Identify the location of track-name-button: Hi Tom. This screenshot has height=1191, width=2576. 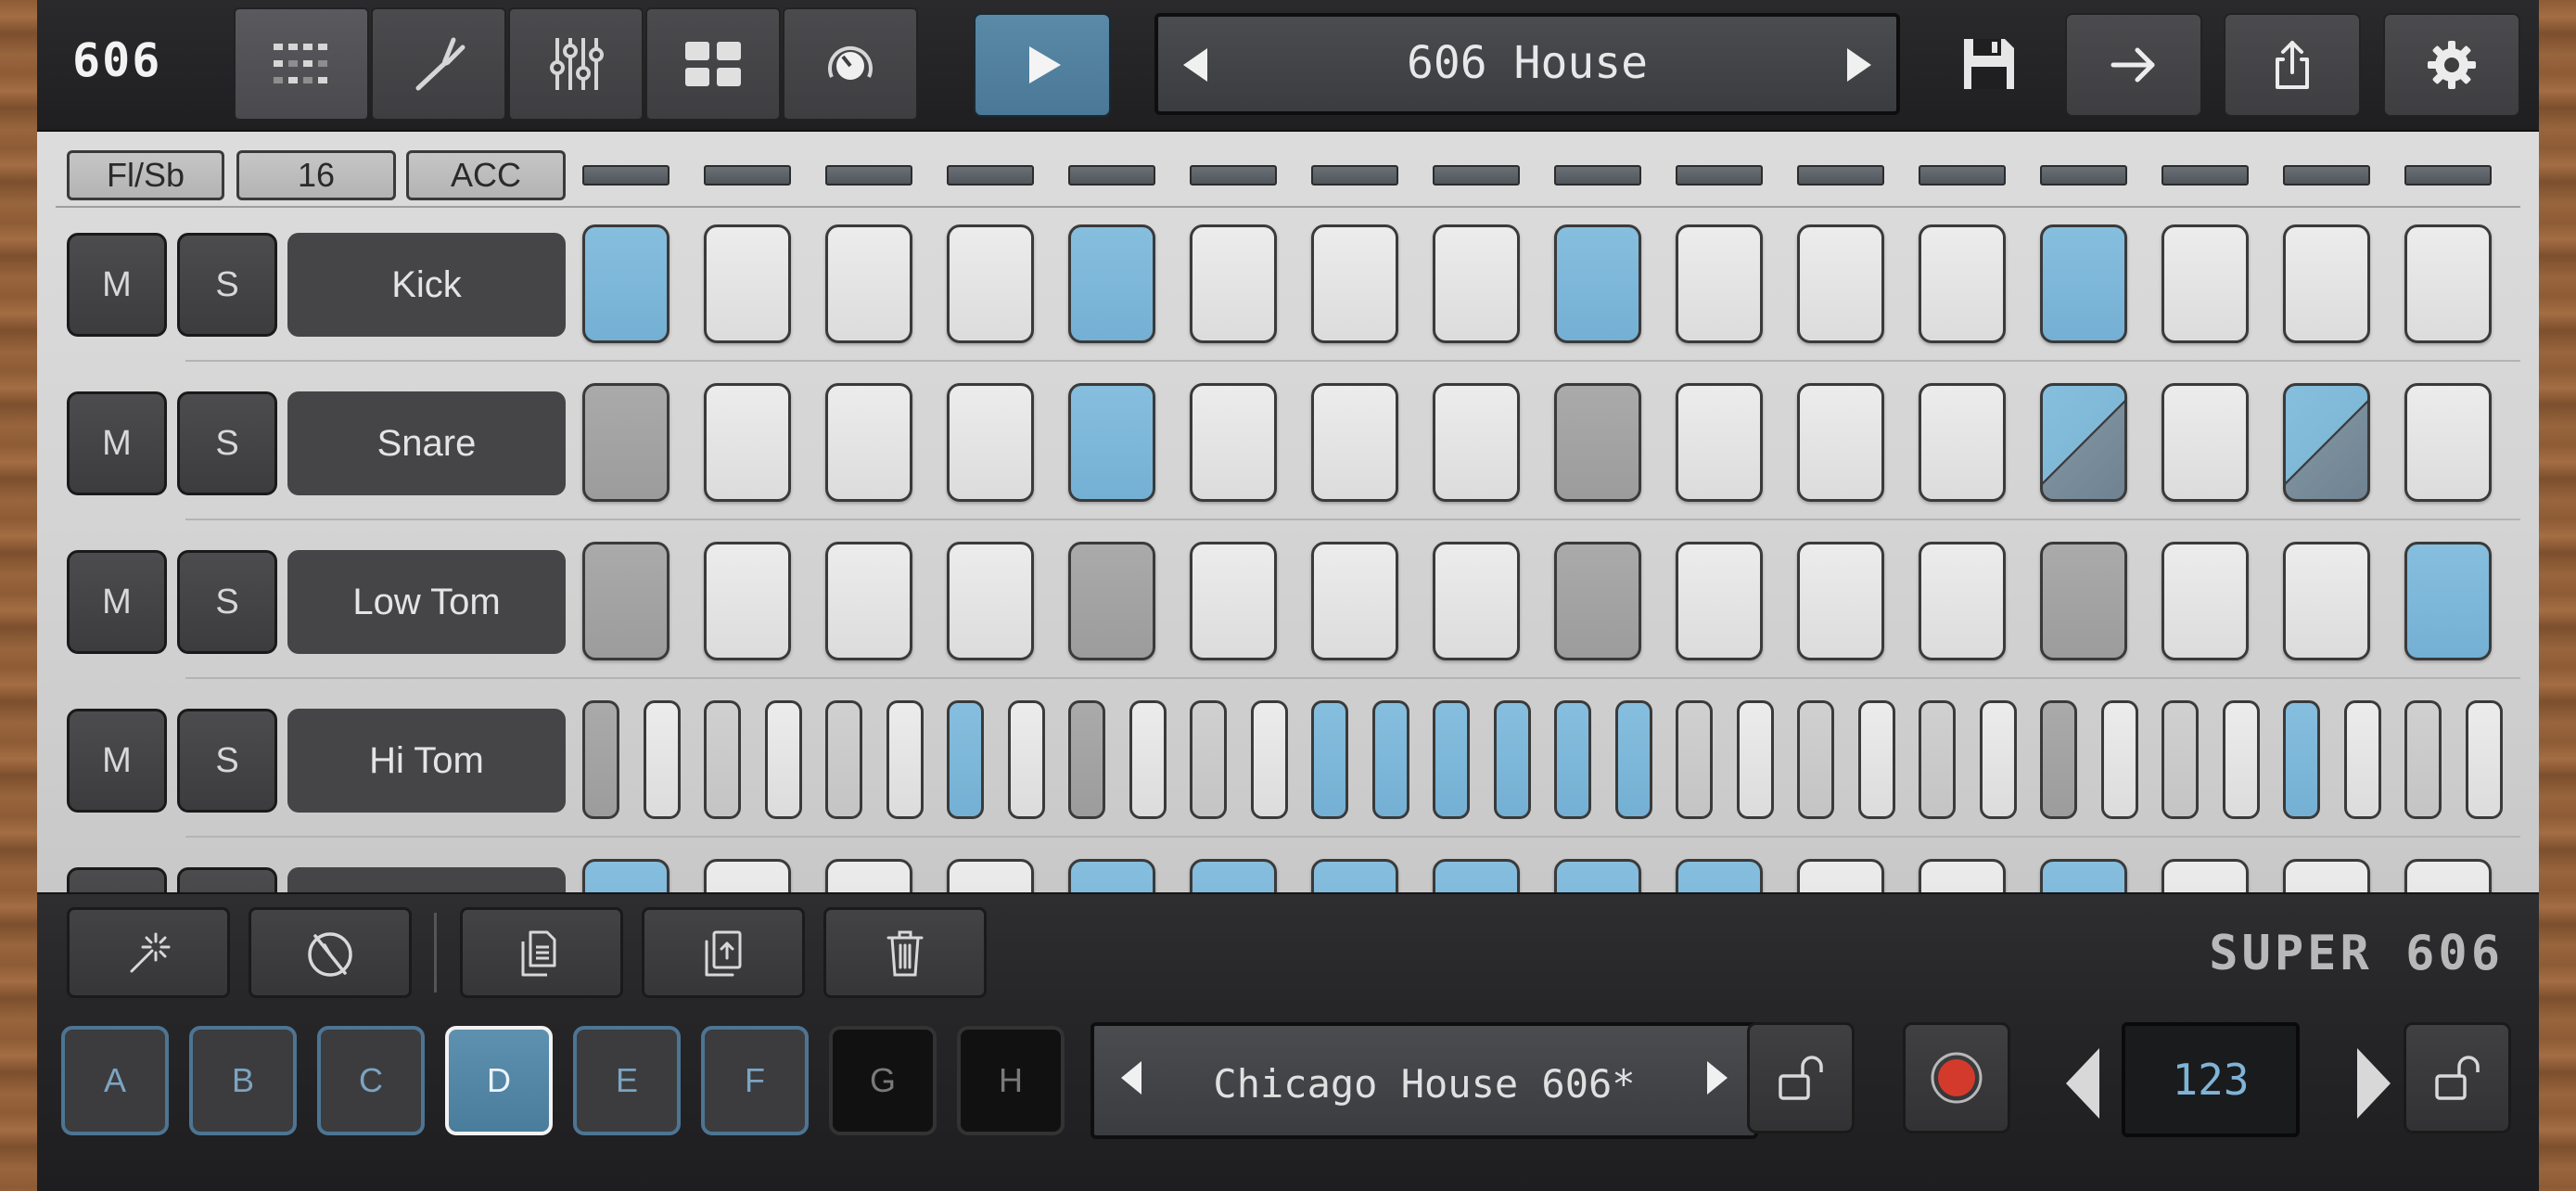
(426, 761).